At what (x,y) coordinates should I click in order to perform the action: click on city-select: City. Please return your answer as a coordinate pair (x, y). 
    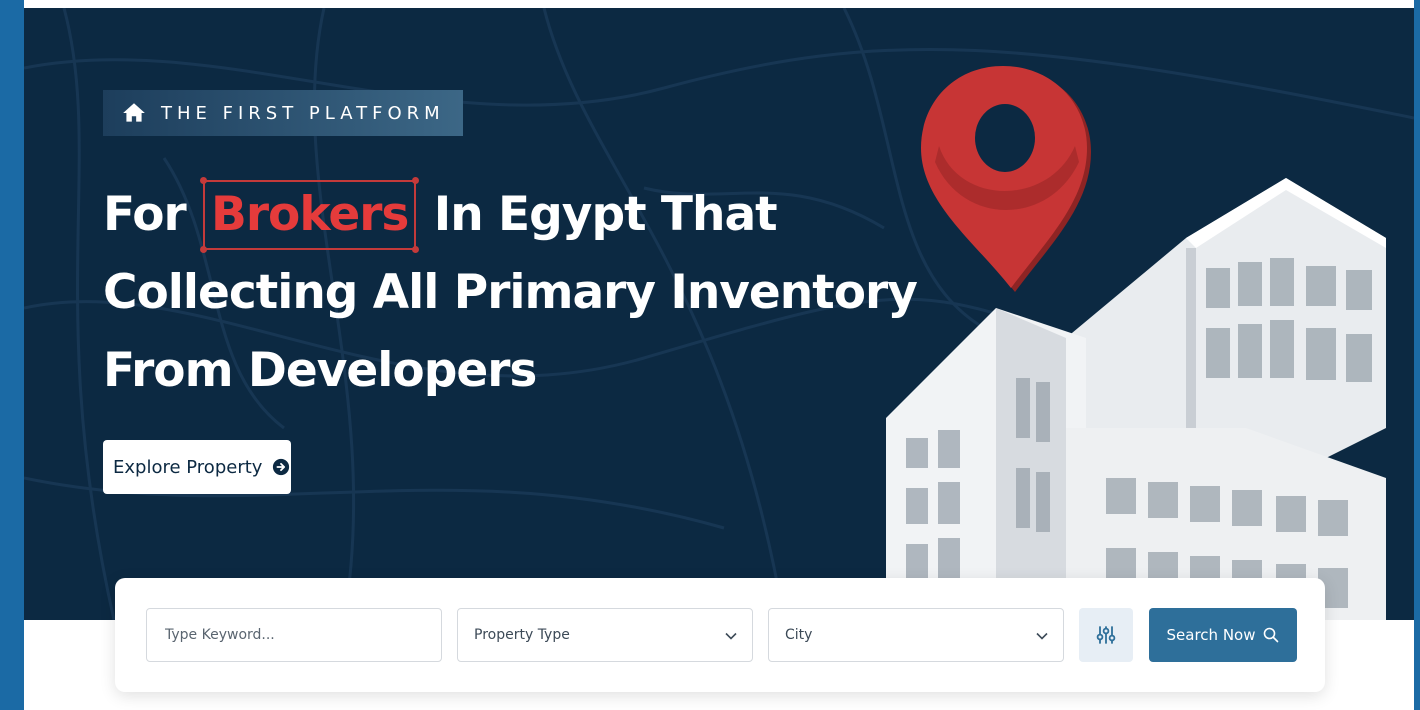
    Looking at the image, I should click on (916, 635).